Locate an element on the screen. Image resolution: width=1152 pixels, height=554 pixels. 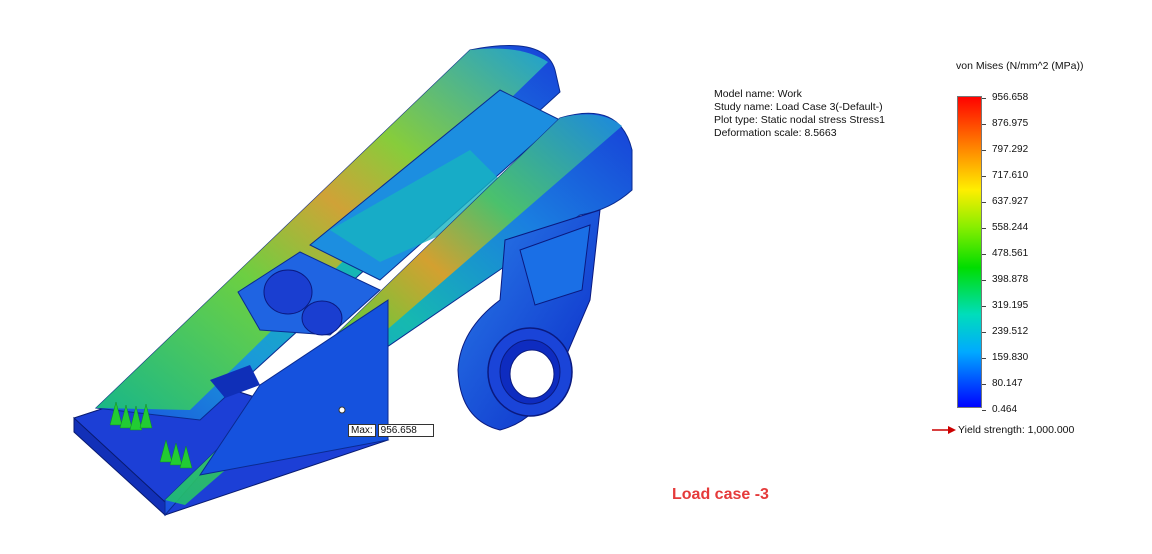
study-name: Study name: Load Case 3(-Default-) is located at coordinates (798, 107).